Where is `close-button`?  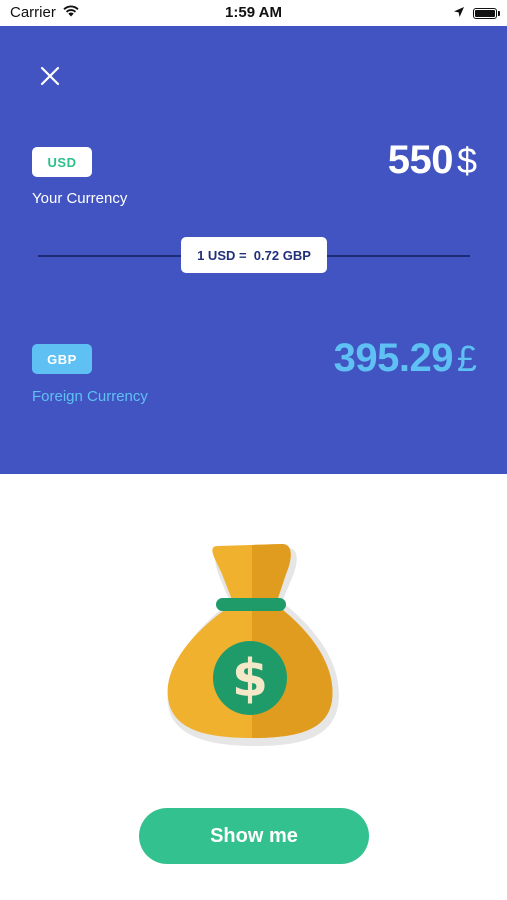 close-button is located at coordinates (50, 76).